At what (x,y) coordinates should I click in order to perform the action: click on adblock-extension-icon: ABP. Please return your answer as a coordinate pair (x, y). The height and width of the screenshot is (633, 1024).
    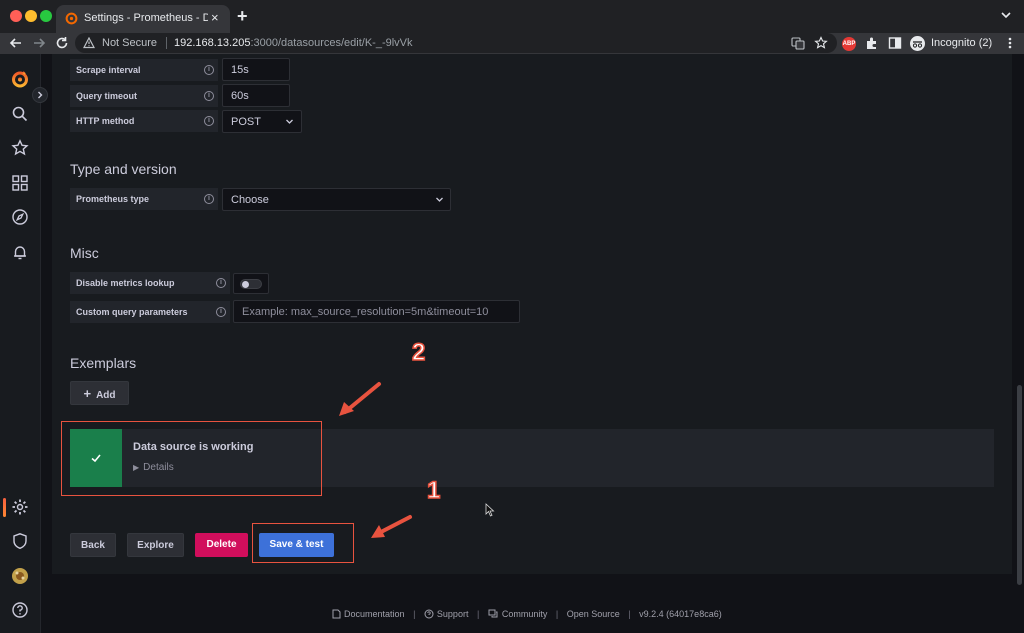
    Looking at the image, I should click on (849, 44).